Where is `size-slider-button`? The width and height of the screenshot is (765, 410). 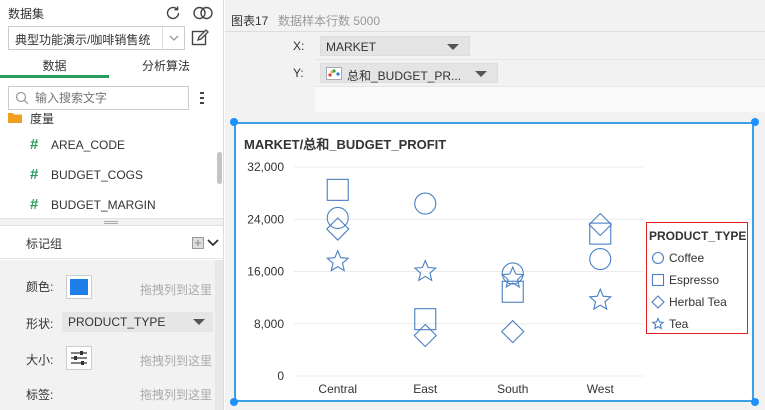
size-slider-button is located at coordinates (79, 358).